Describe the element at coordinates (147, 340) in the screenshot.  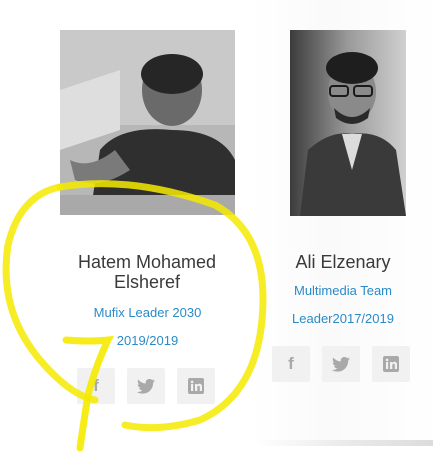
I see `member-role-line2: 2019/2019` at that location.